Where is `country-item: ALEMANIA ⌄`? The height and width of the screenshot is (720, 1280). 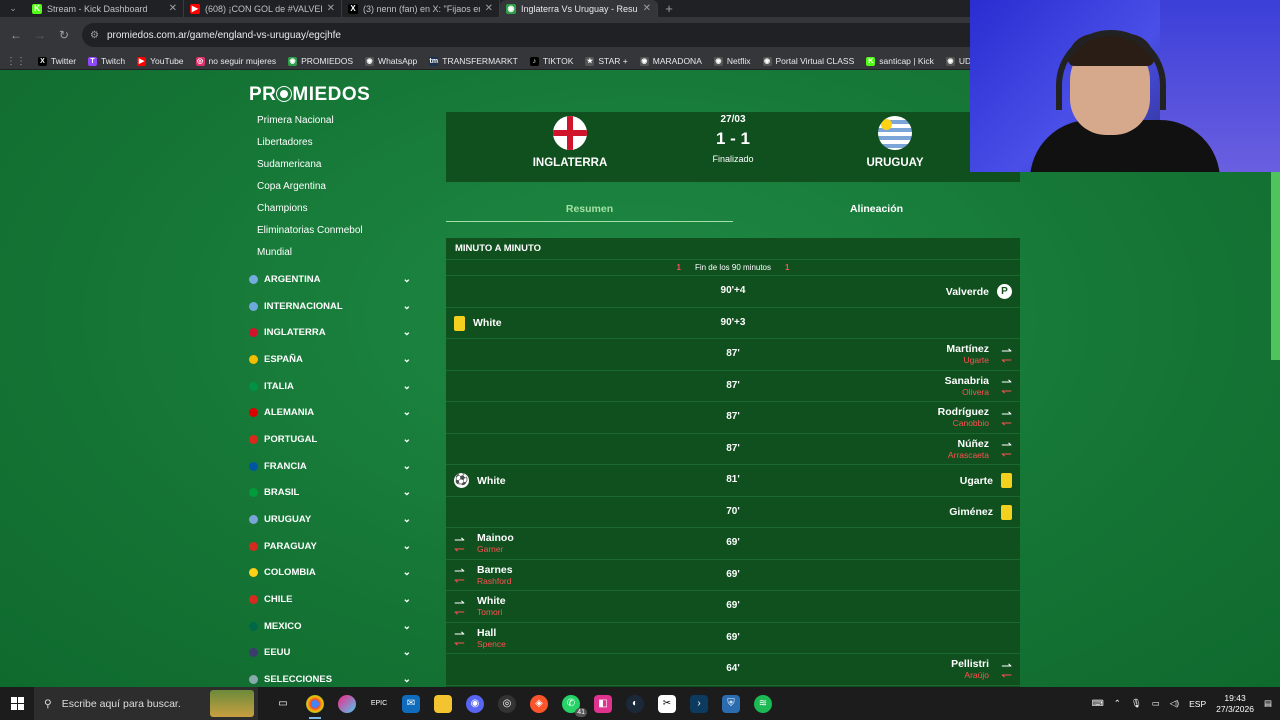 country-item: ALEMANIA ⌄ is located at coordinates (334, 412).